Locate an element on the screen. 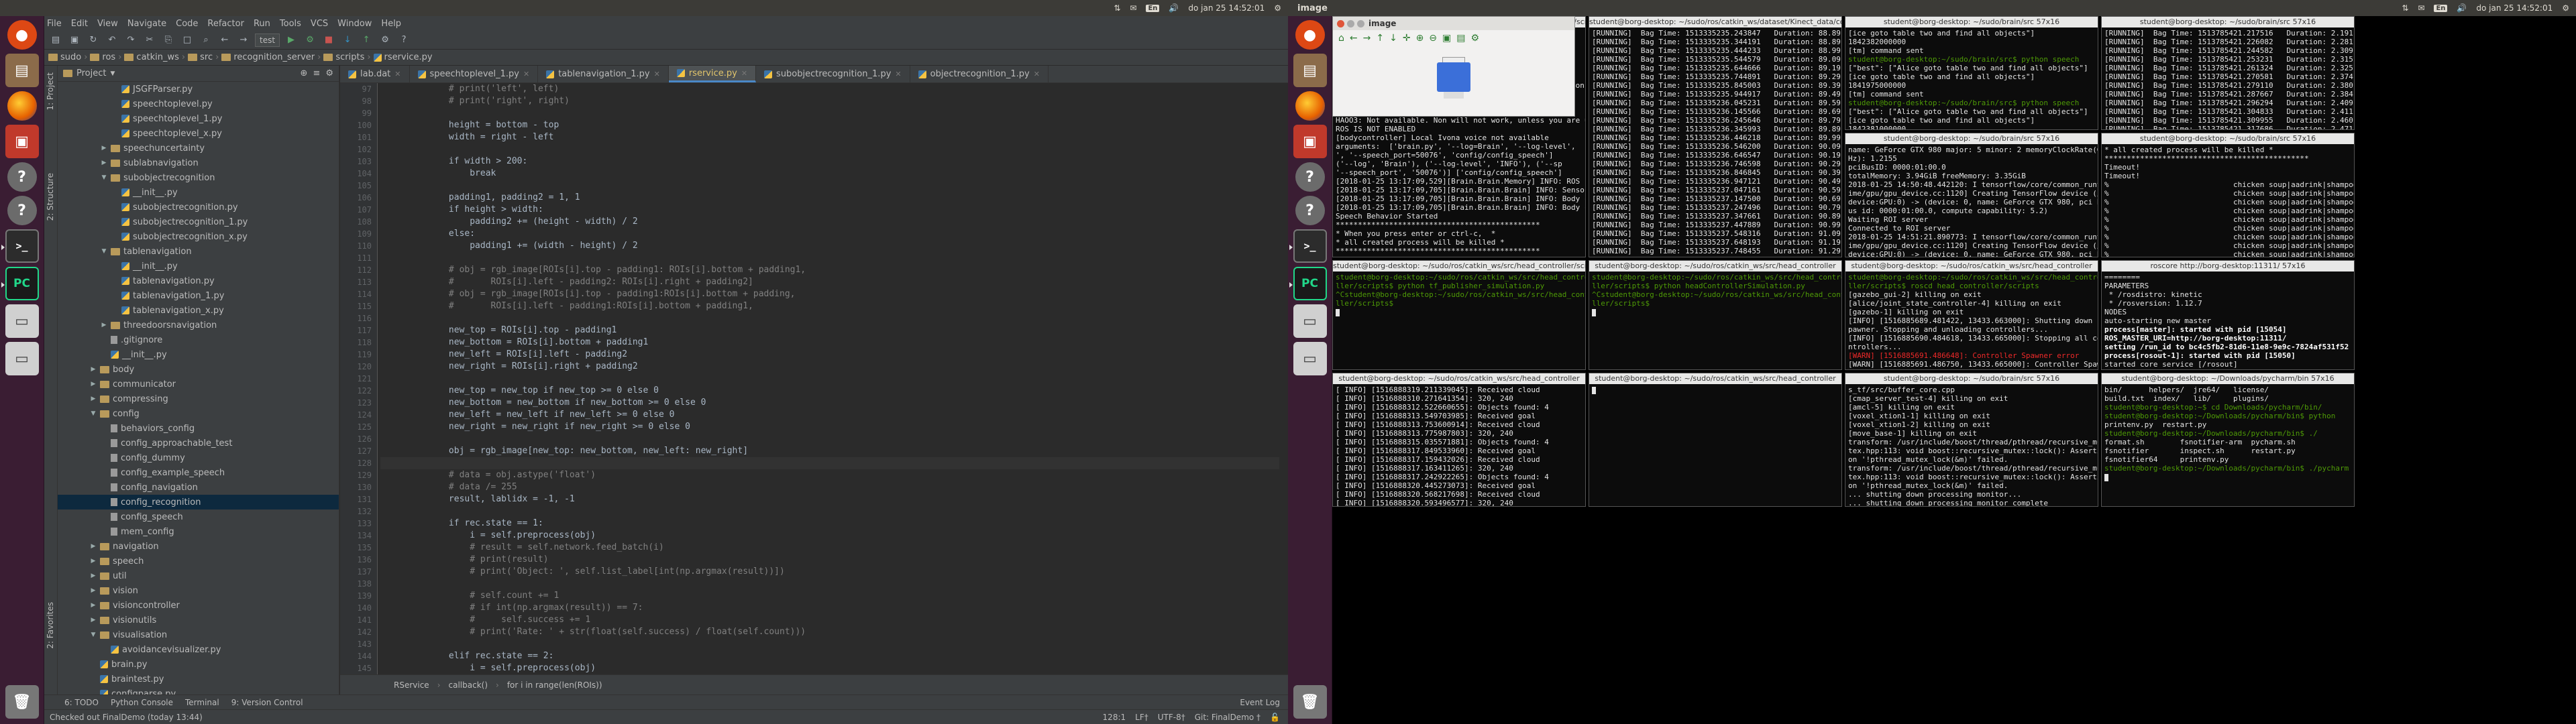 This screenshot has width=2576, height=724. back-icon: ← is located at coordinates (224, 40).